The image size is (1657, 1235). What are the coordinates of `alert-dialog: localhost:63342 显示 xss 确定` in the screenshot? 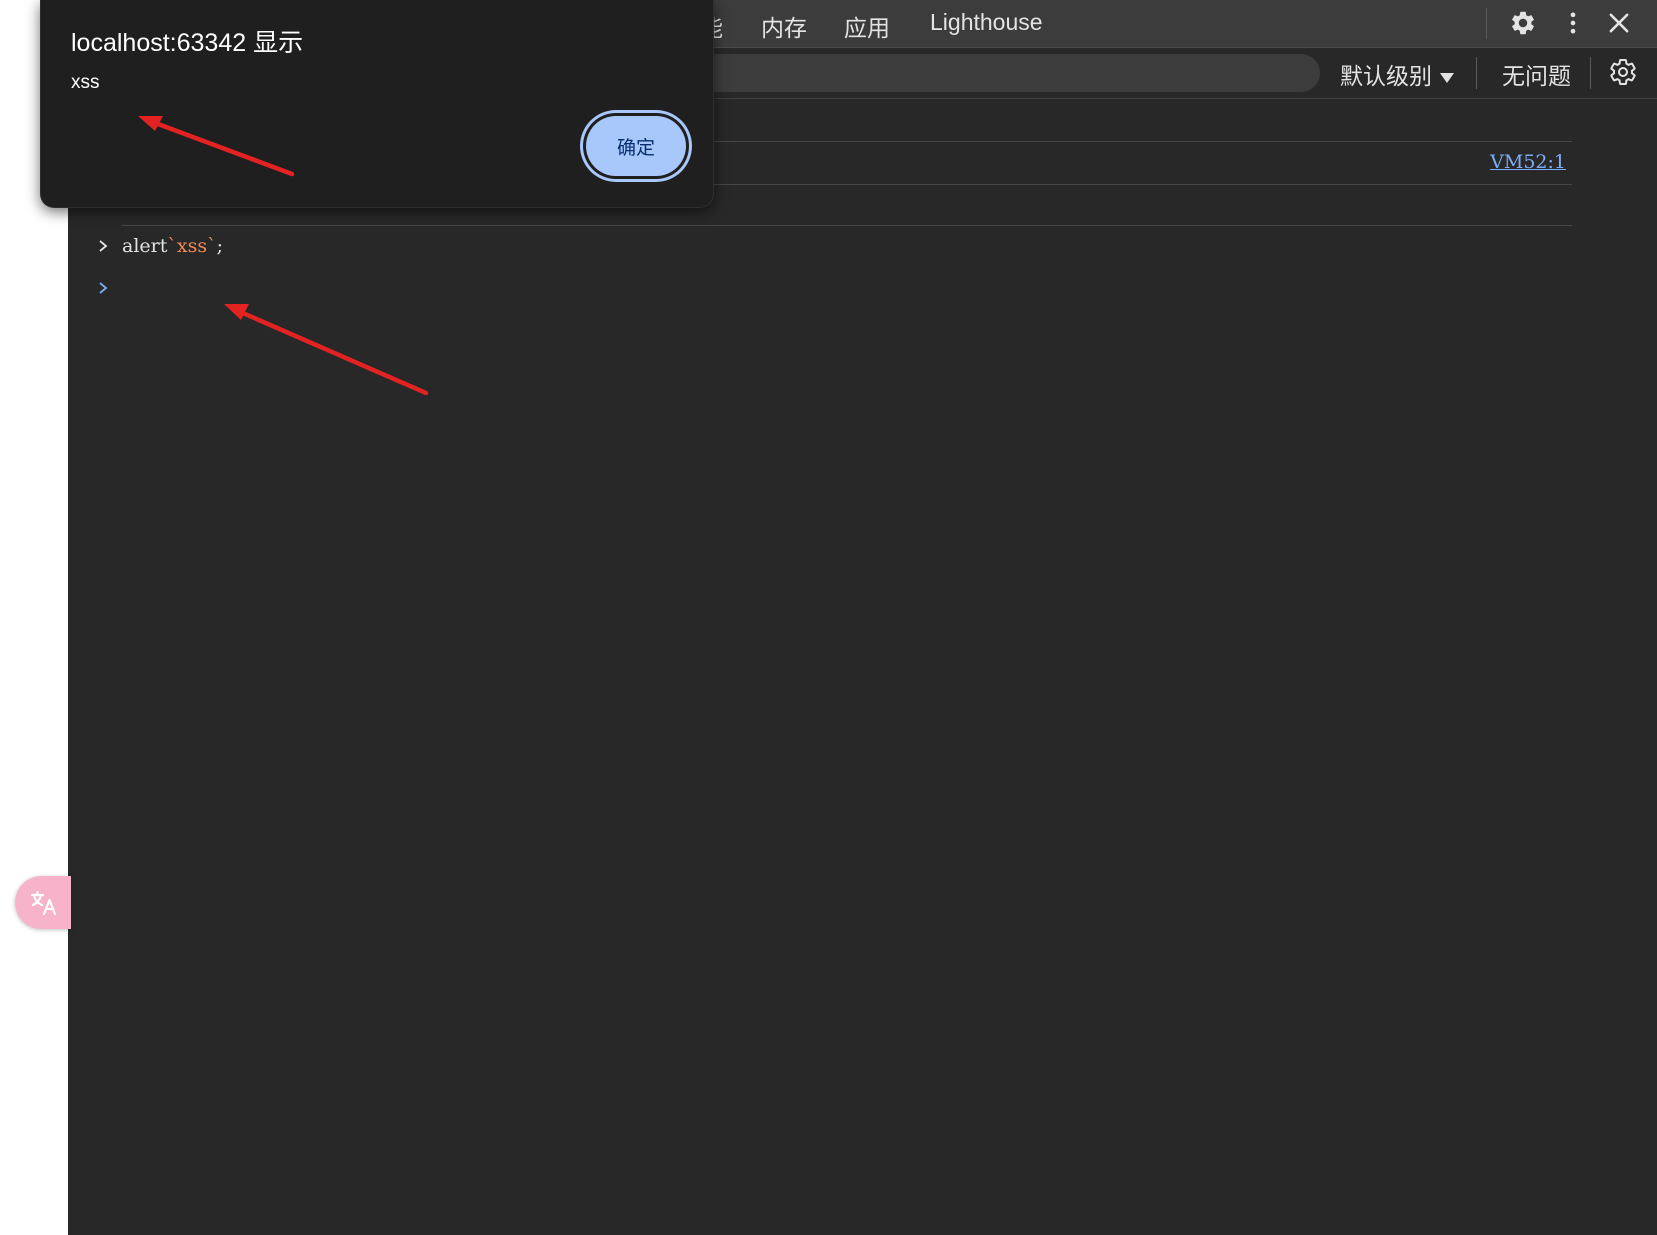 It's located at (377, 104).